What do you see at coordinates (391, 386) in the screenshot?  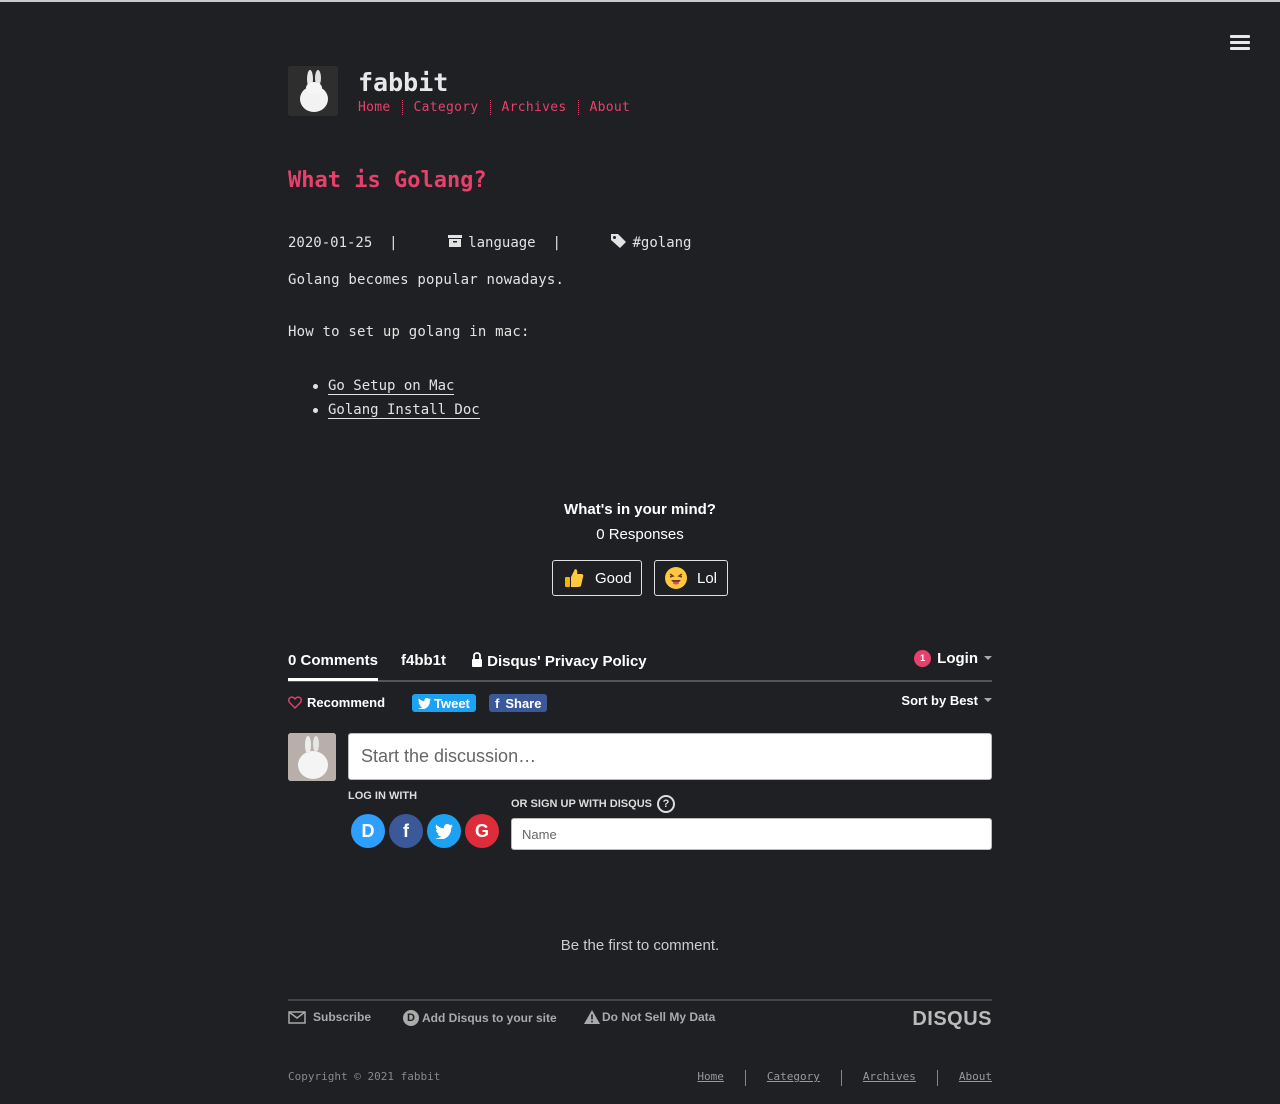 I see `link-go-setup-mac: Go Setup on Mac` at bounding box center [391, 386].